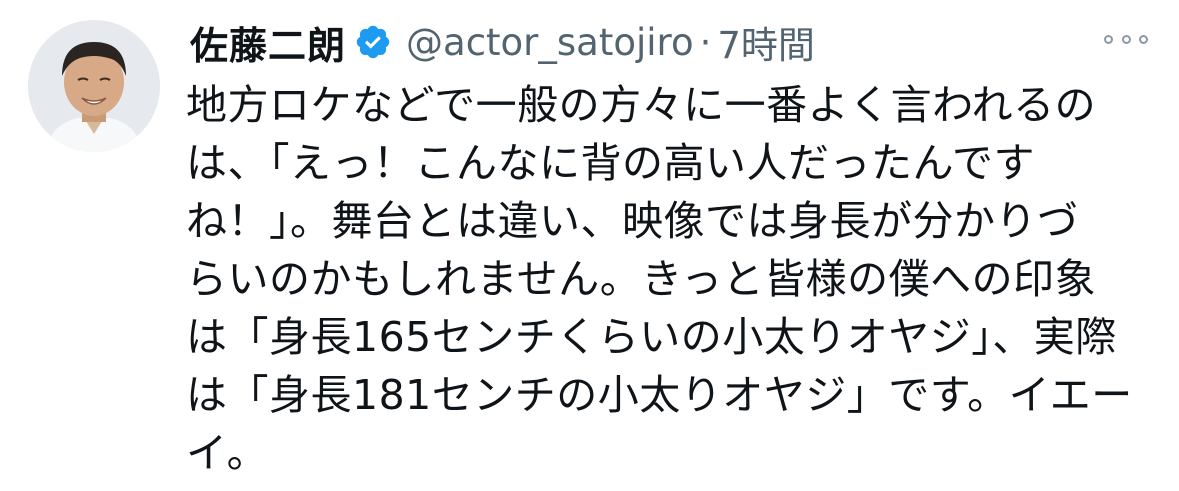 The width and height of the screenshot is (1179, 491). I want to click on tweet-header: 佐藤二朗 @actor_satojiro · 7時間, so click(502, 42).